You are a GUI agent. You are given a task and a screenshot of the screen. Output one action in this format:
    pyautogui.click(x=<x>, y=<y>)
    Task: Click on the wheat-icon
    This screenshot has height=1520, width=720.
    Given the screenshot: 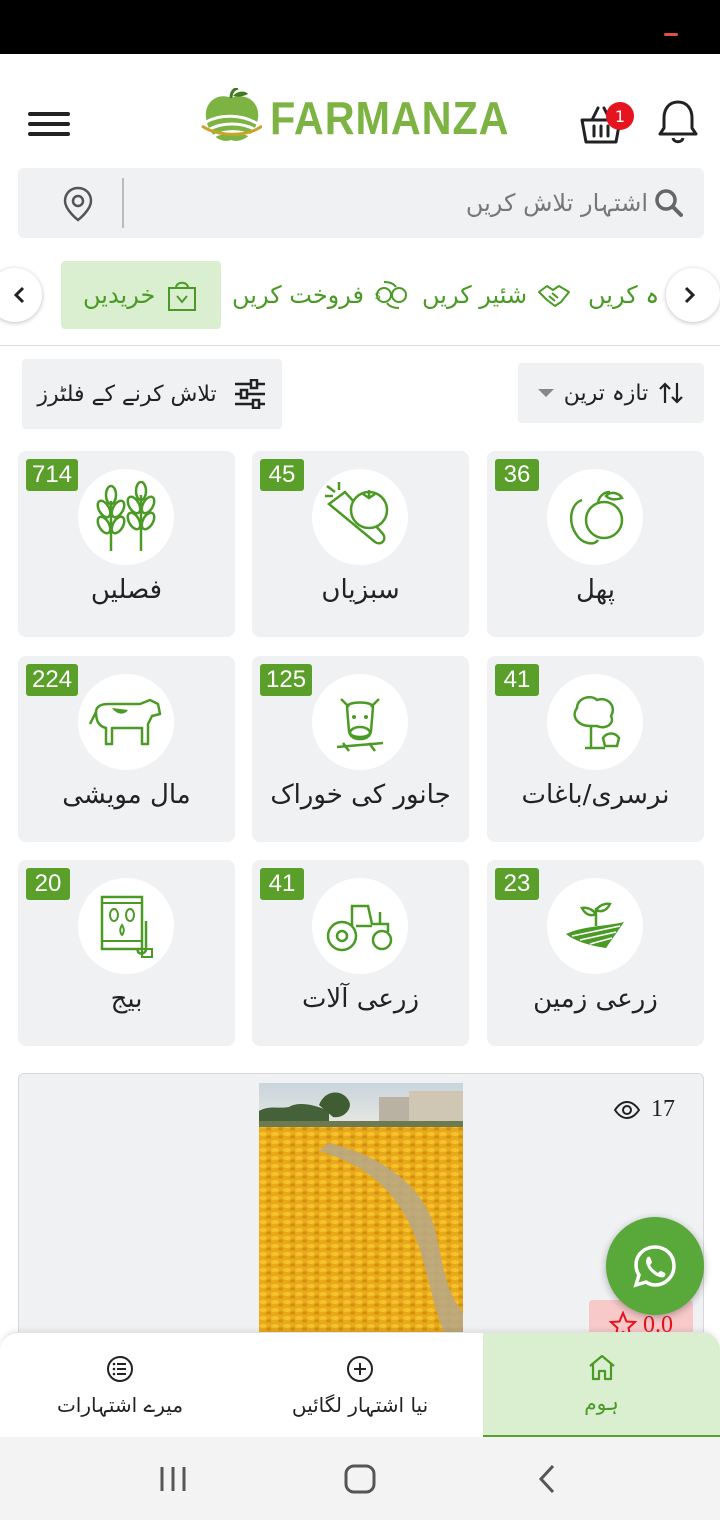 What is the action you would take?
    pyautogui.click(x=126, y=517)
    